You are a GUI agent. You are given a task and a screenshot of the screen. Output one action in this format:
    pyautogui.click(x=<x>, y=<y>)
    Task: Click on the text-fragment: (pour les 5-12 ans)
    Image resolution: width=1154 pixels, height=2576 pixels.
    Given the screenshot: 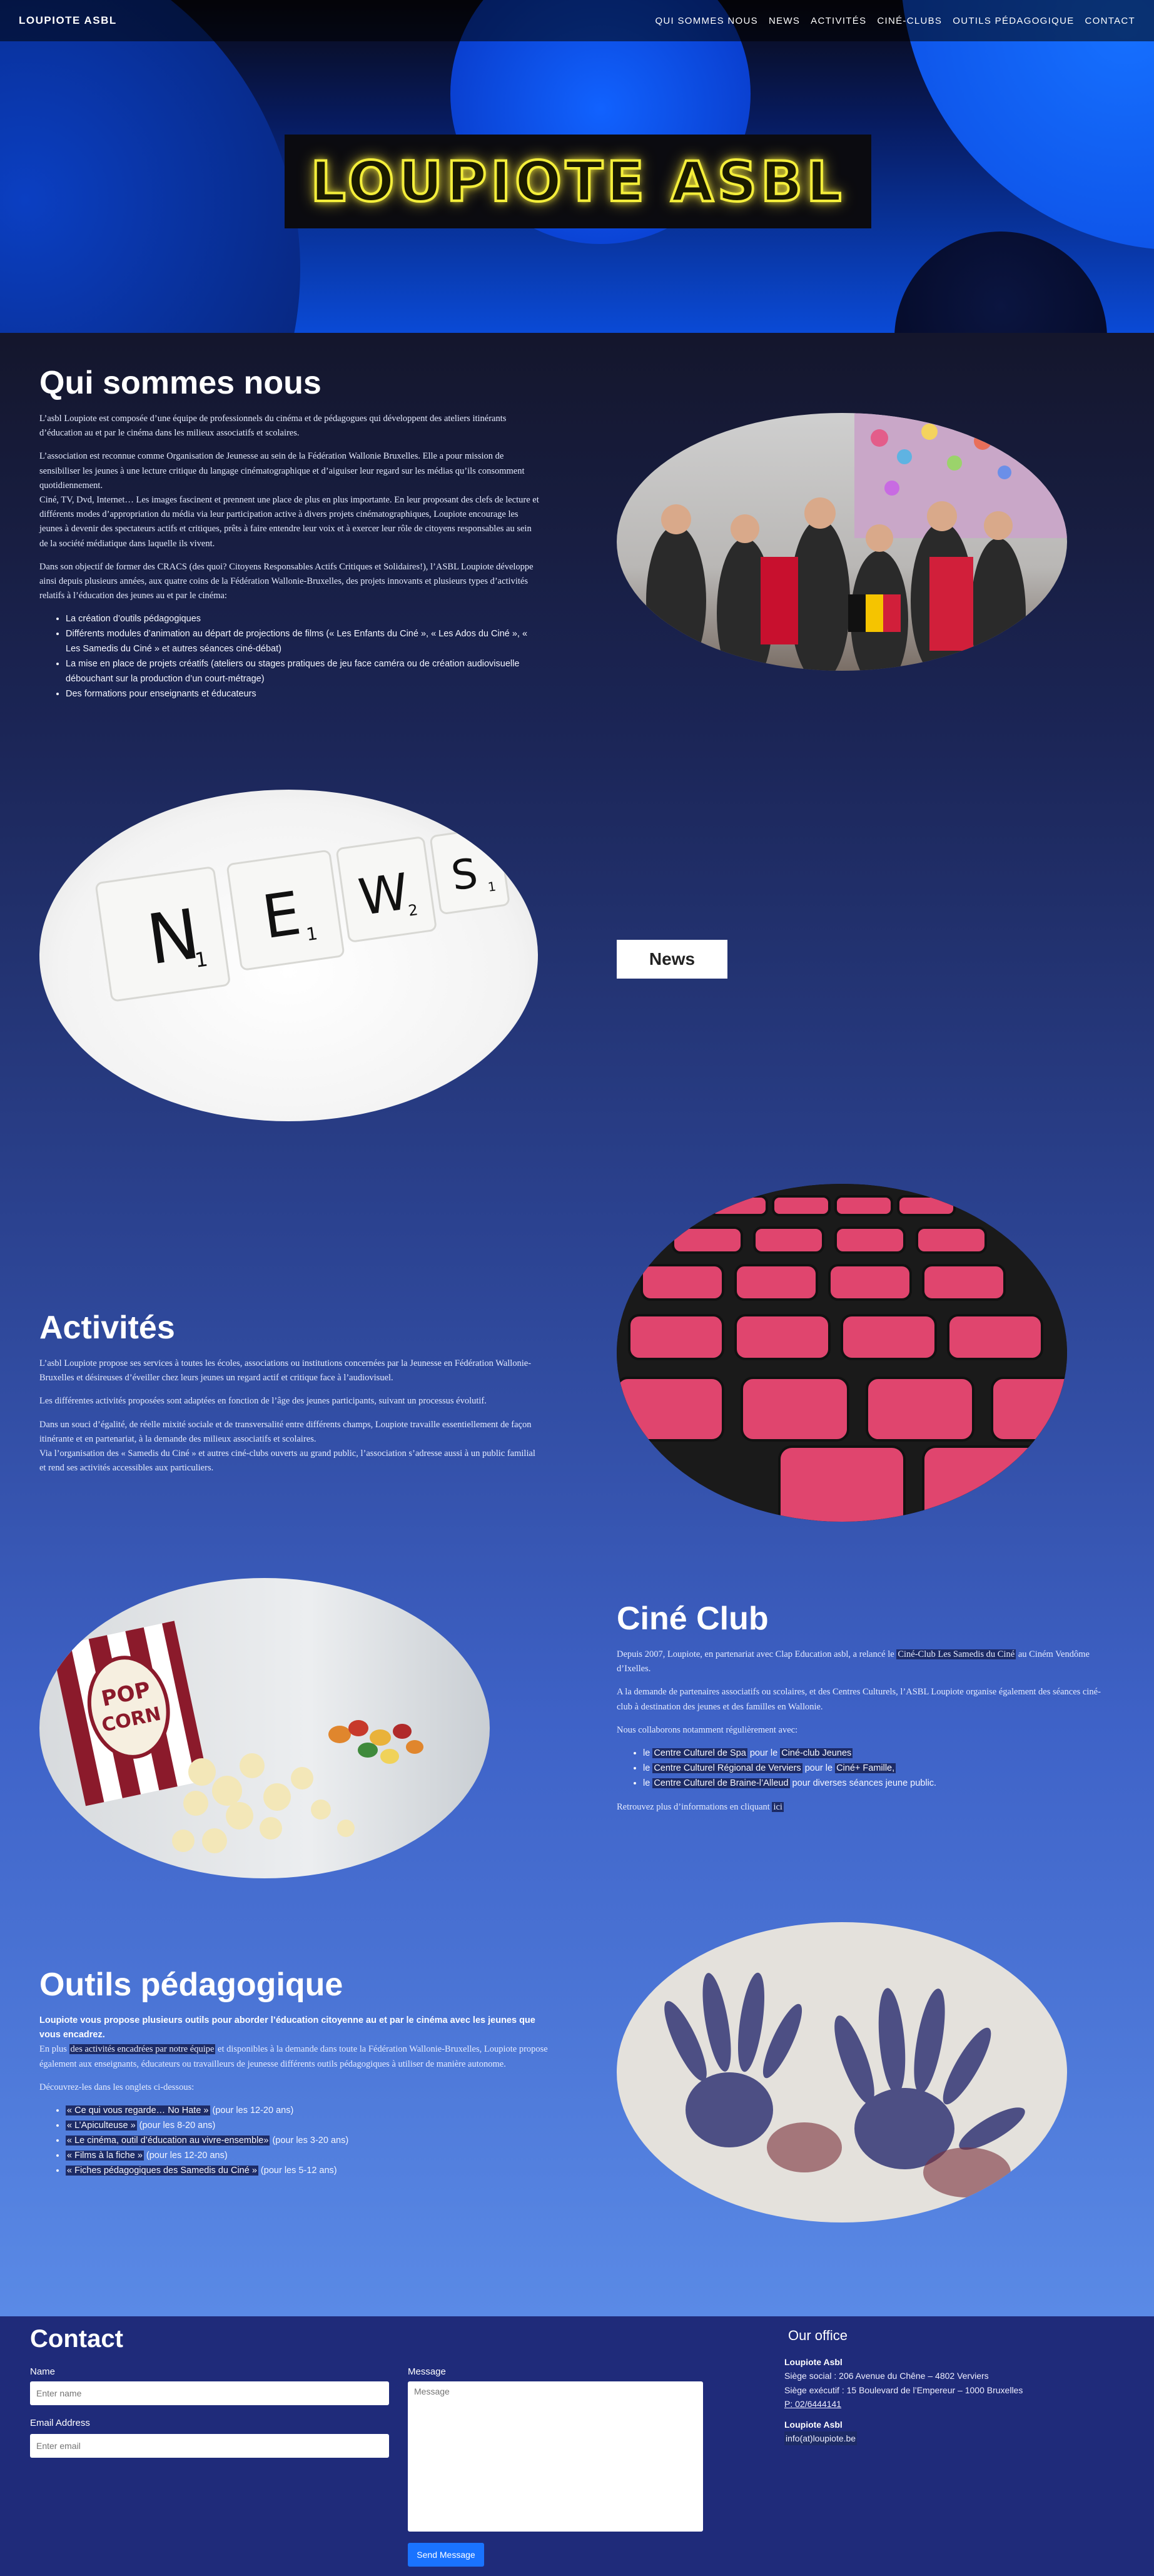 What is the action you would take?
    pyautogui.click(x=298, y=2170)
    